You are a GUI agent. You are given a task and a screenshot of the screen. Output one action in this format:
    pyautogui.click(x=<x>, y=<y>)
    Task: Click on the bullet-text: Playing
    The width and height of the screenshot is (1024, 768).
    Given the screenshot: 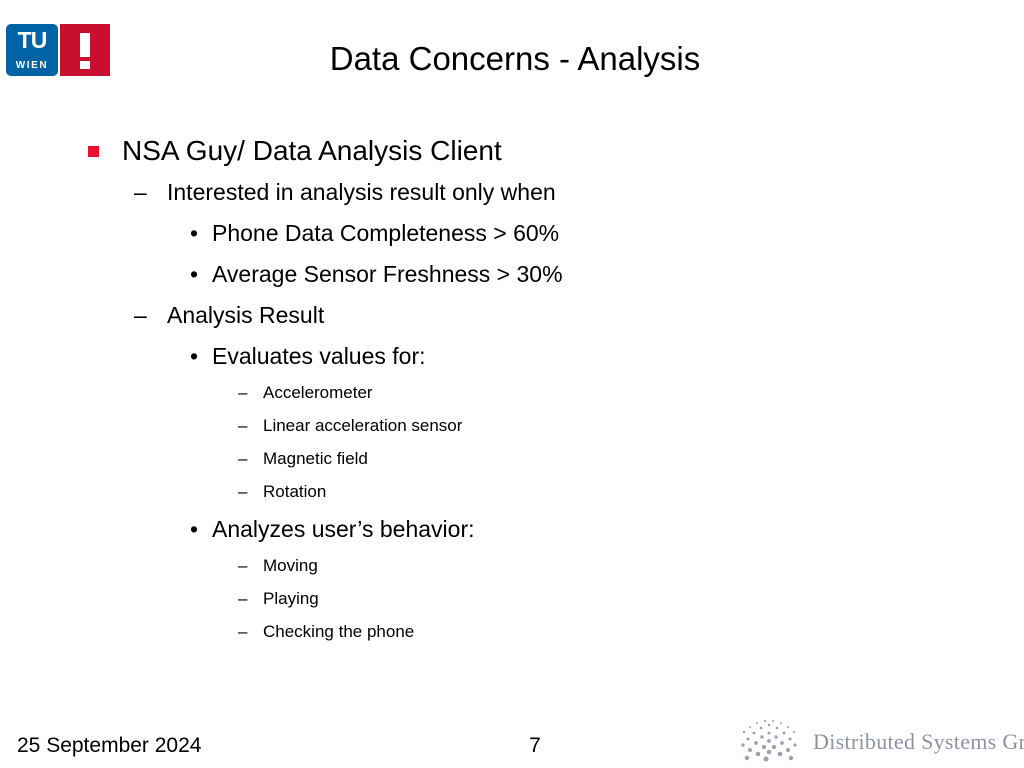 What is the action you would take?
    pyautogui.click(x=291, y=598)
    